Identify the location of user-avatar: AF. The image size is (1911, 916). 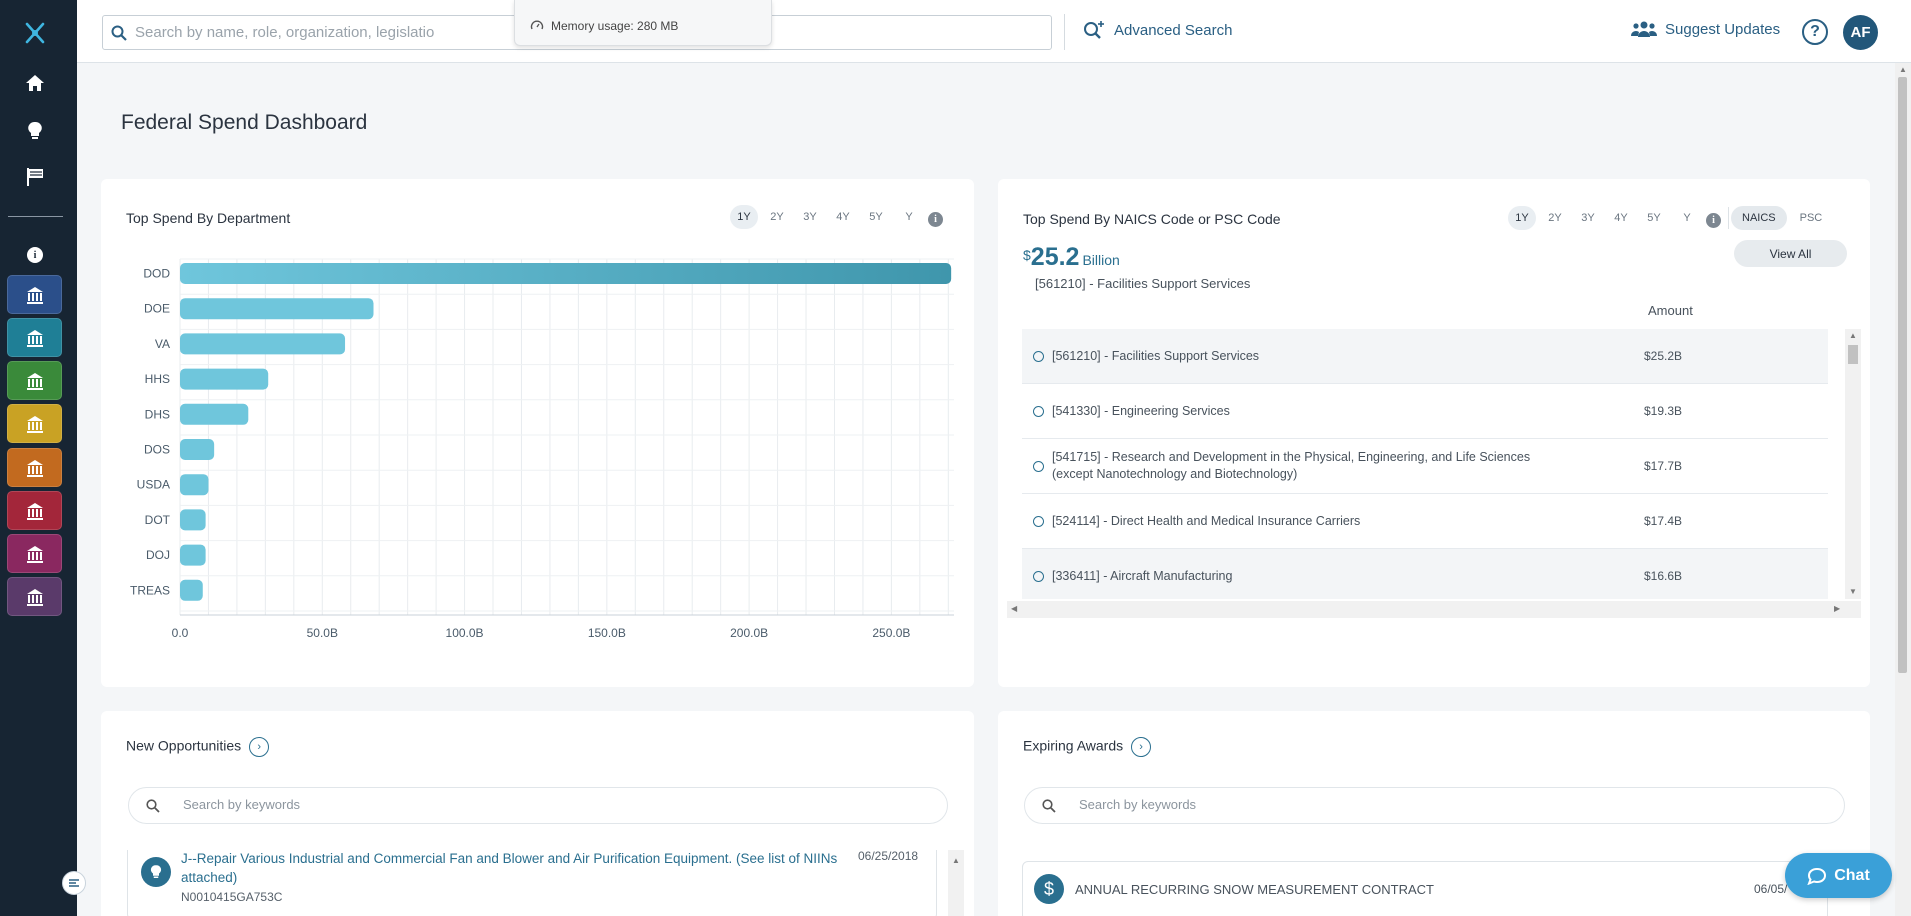
(1860, 32).